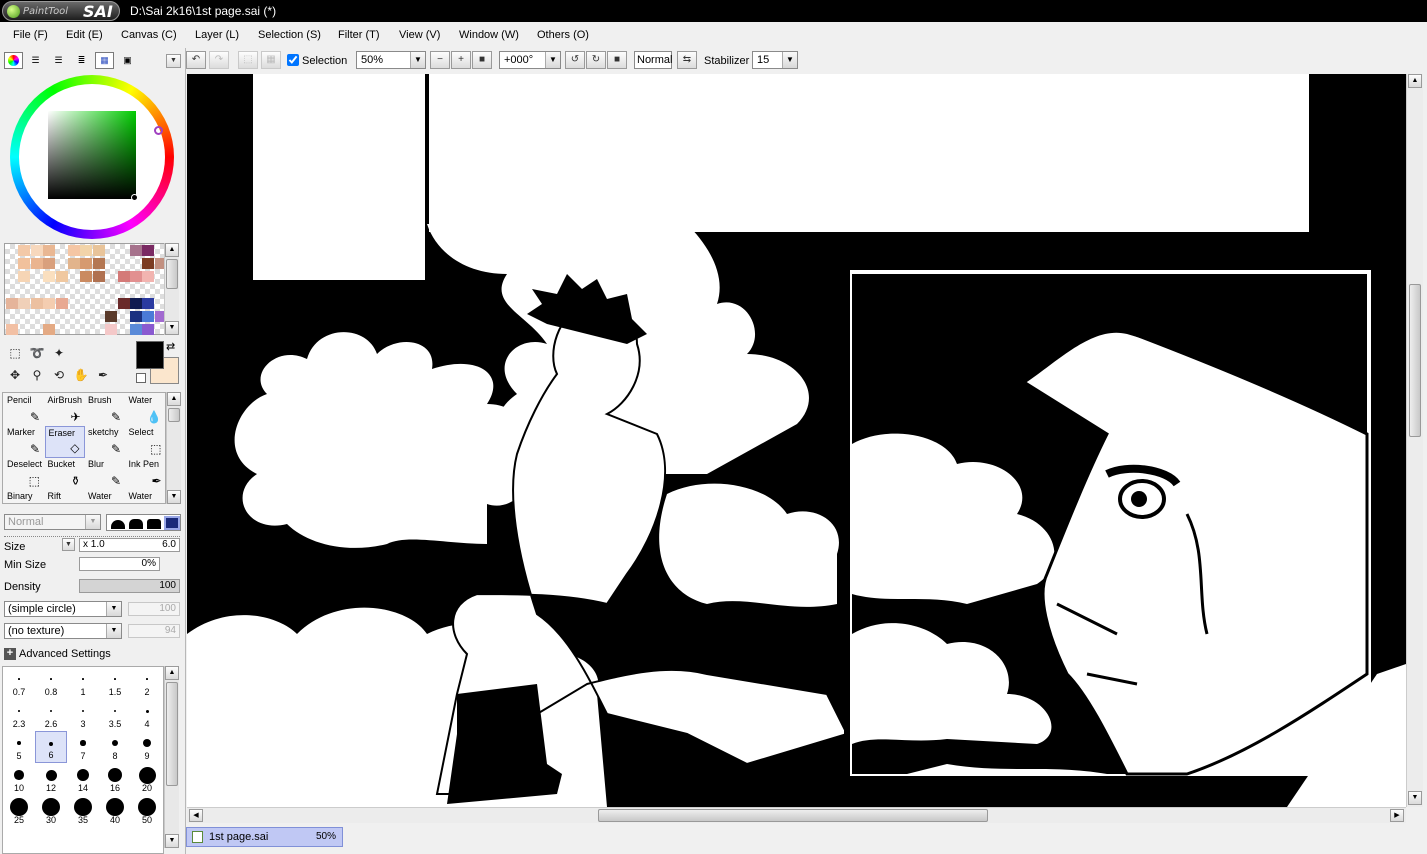  What do you see at coordinates (115, 779) in the screenshot?
I see `brush-size-preset: 16` at bounding box center [115, 779].